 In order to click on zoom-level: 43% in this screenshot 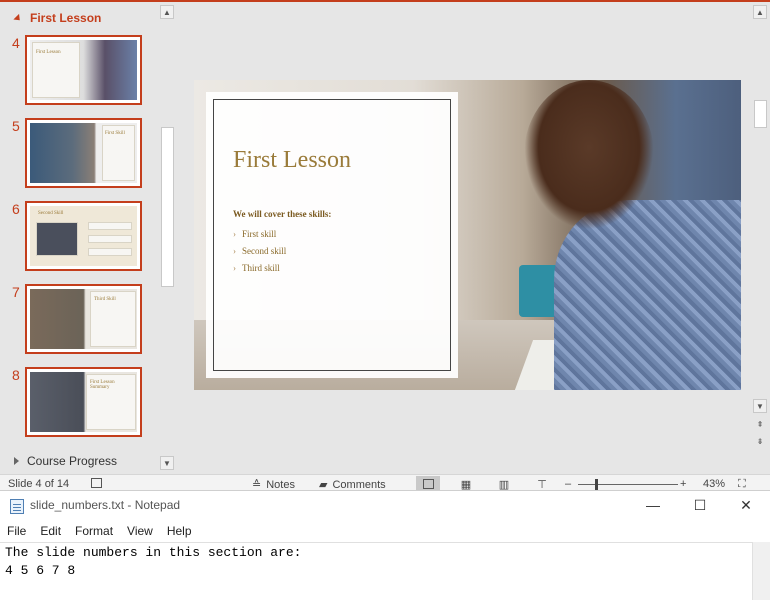, I will do `click(714, 484)`.